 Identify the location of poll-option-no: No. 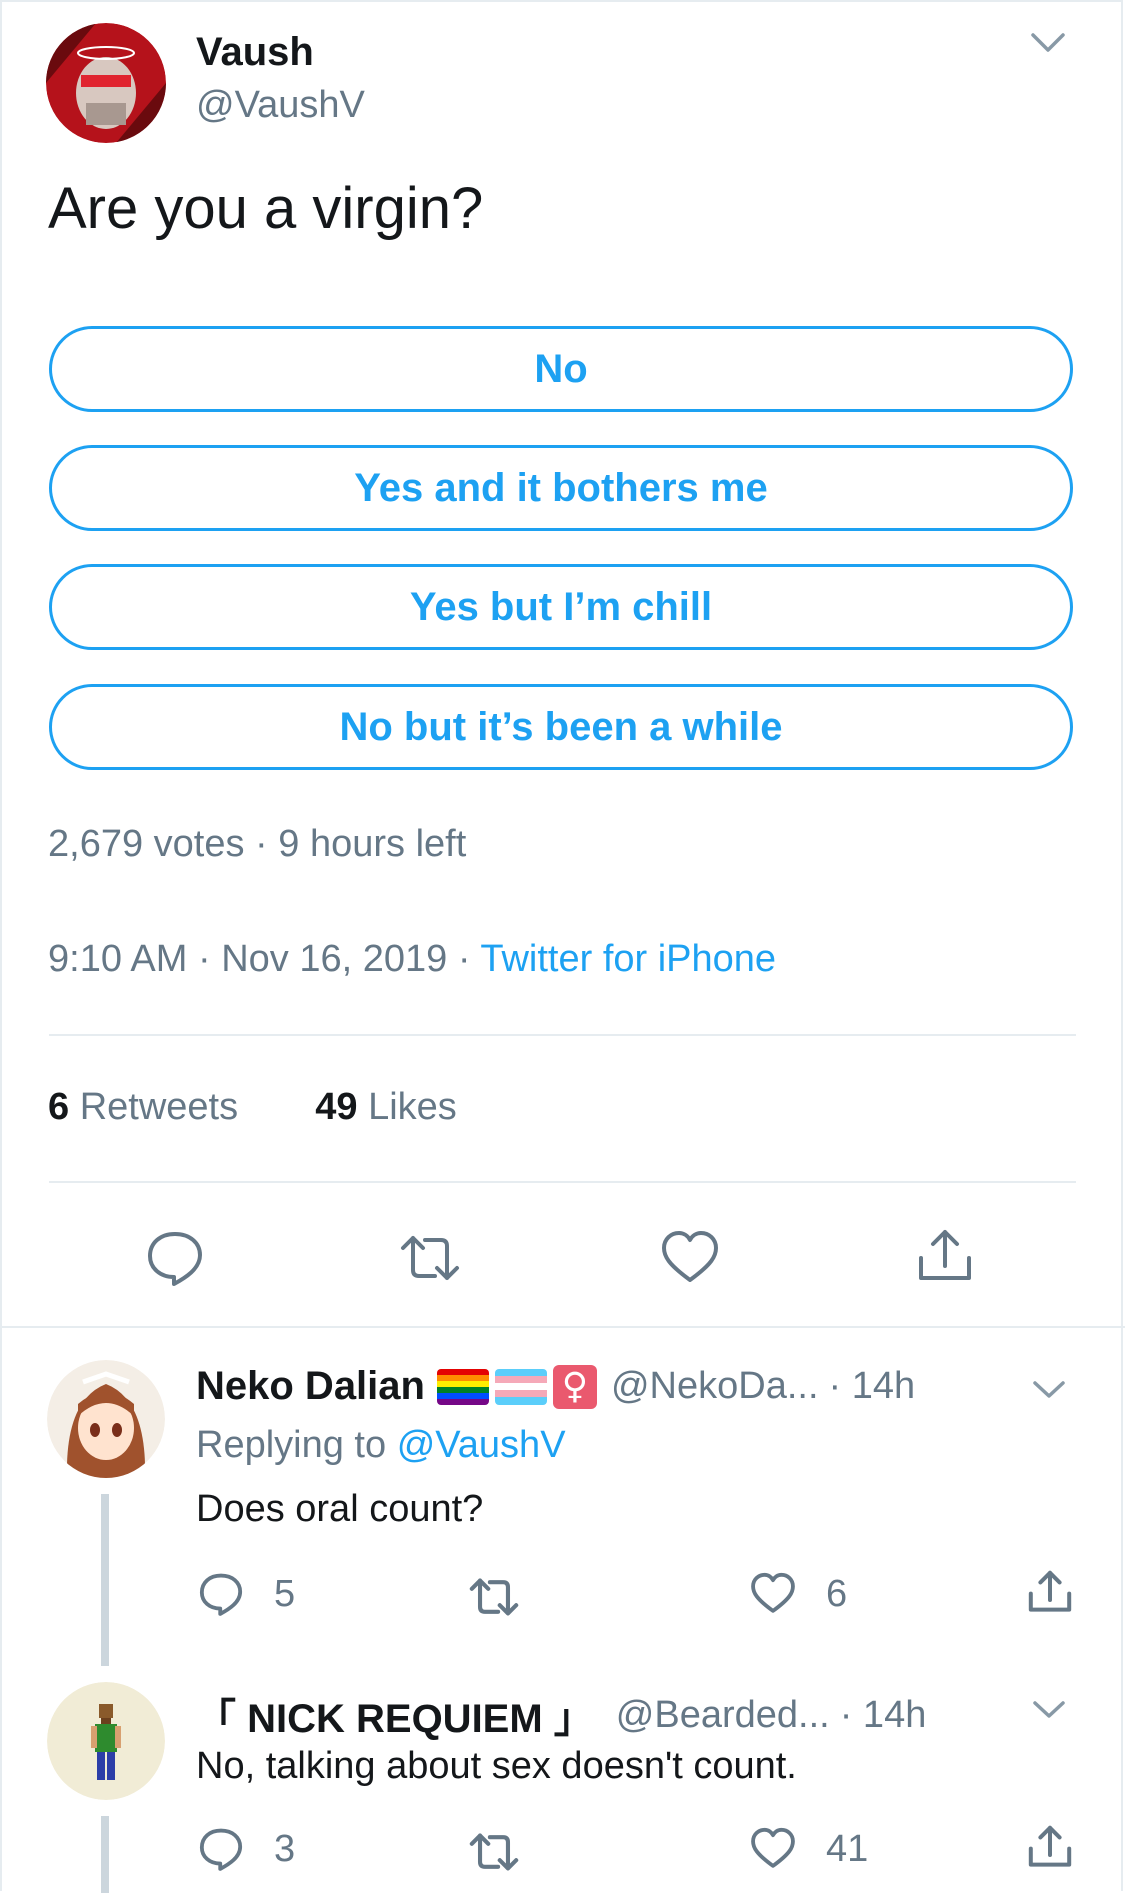
(561, 369).